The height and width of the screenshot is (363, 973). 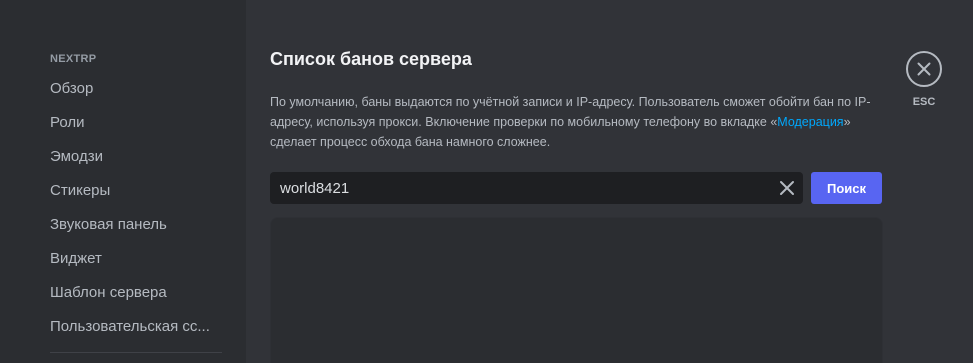 What do you see at coordinates (371, 59) in the screenshot?
I see `page-title: Список банов сервера` at bounding box center [371, 59].